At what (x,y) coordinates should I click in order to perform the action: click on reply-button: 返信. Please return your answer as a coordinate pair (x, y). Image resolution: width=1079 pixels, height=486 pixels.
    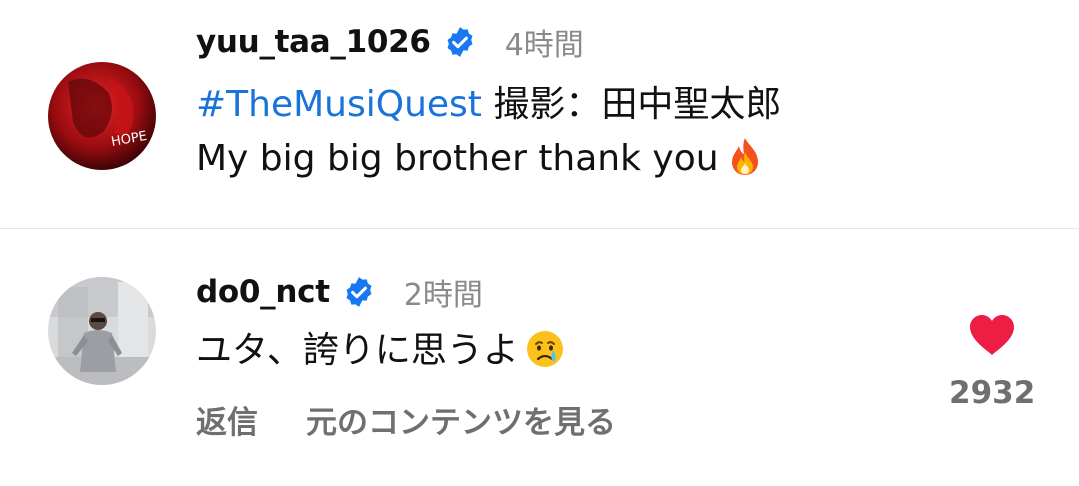
    Looking at the image, I should click on (227, 419).